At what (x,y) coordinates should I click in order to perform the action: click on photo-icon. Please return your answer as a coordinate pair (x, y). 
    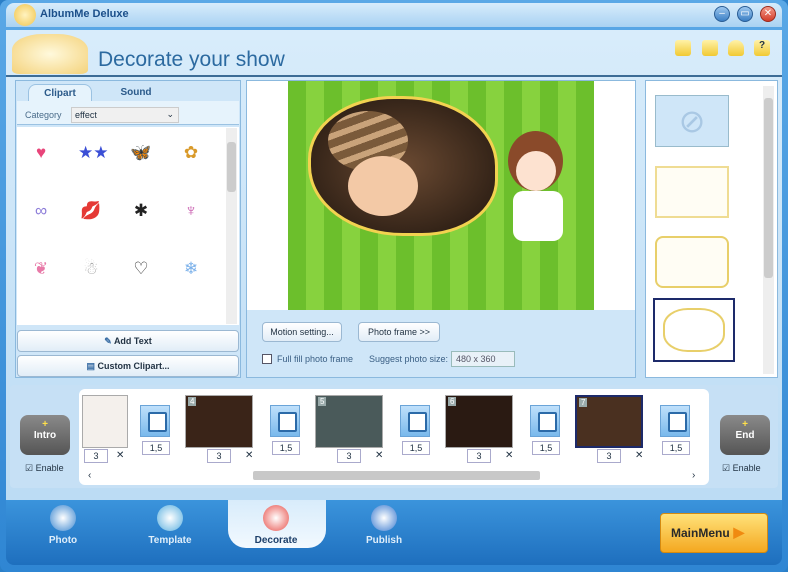
    Looking at the image, I should click on (63, 518).